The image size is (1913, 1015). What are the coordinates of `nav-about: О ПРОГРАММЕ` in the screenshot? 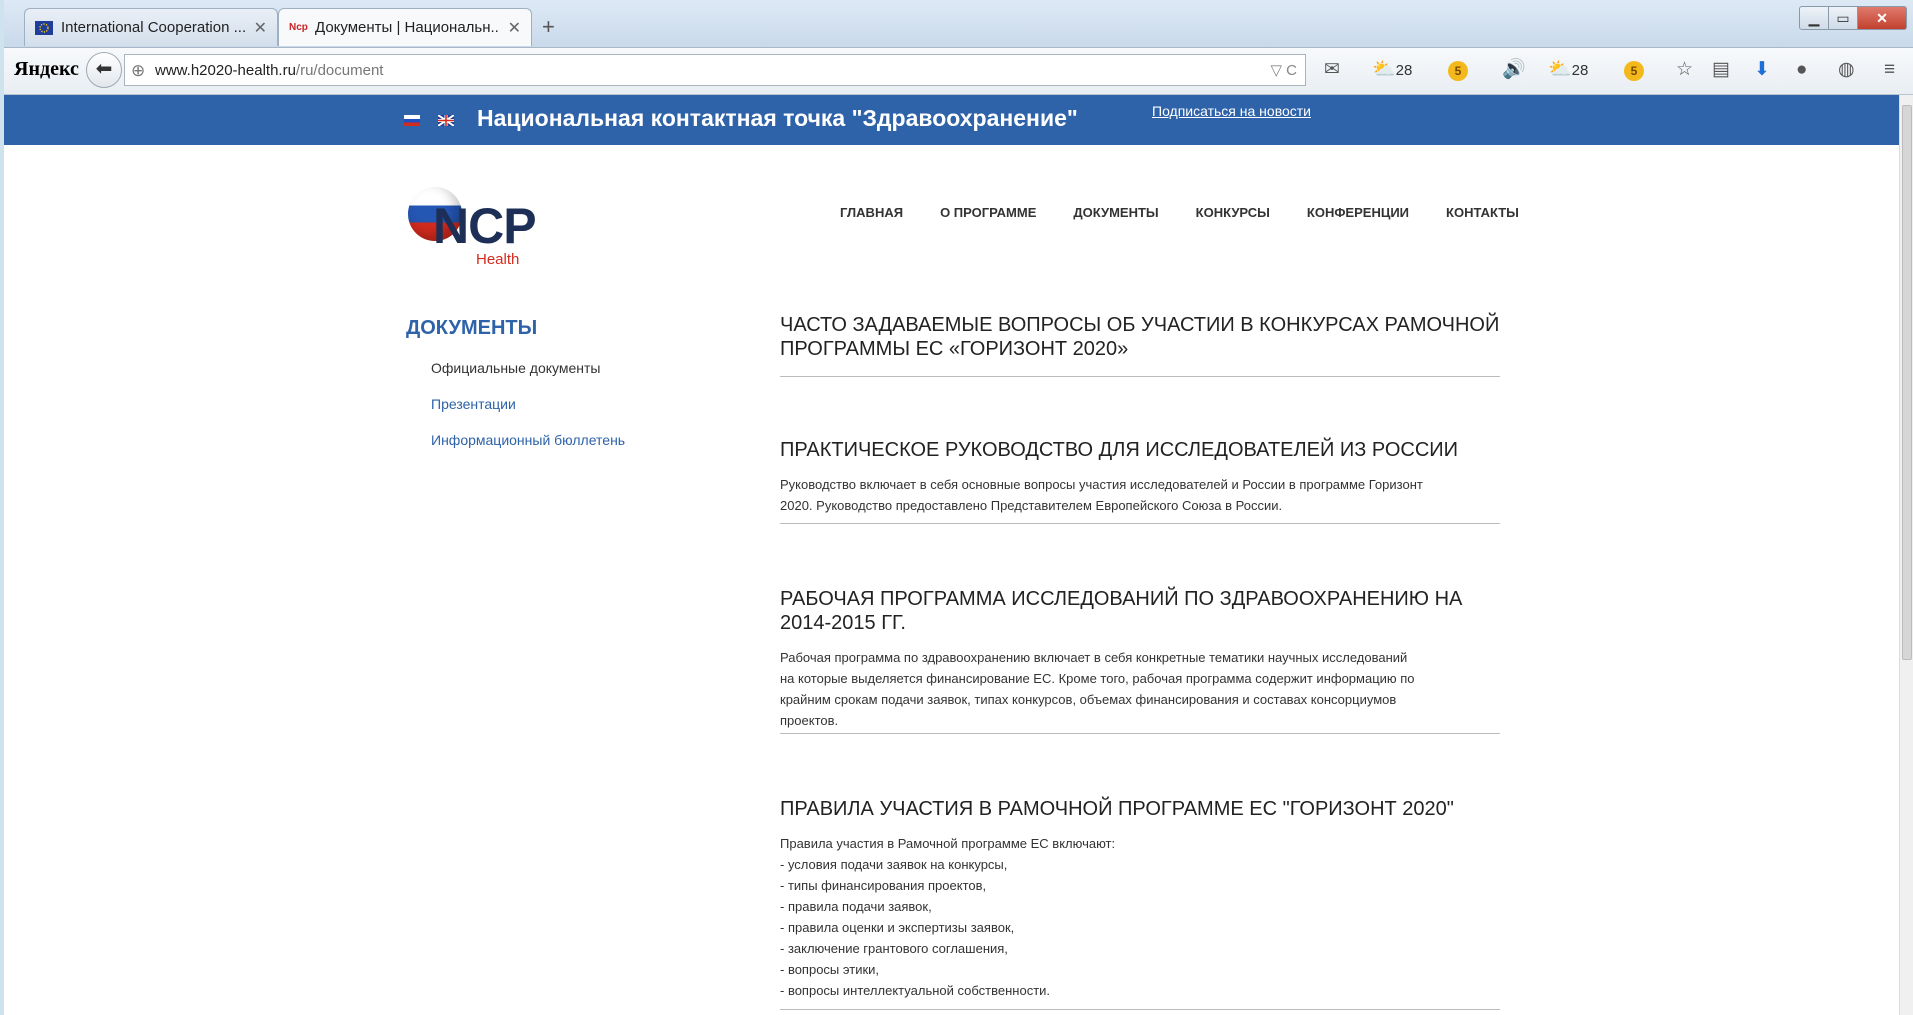 It's located at (988, 212).